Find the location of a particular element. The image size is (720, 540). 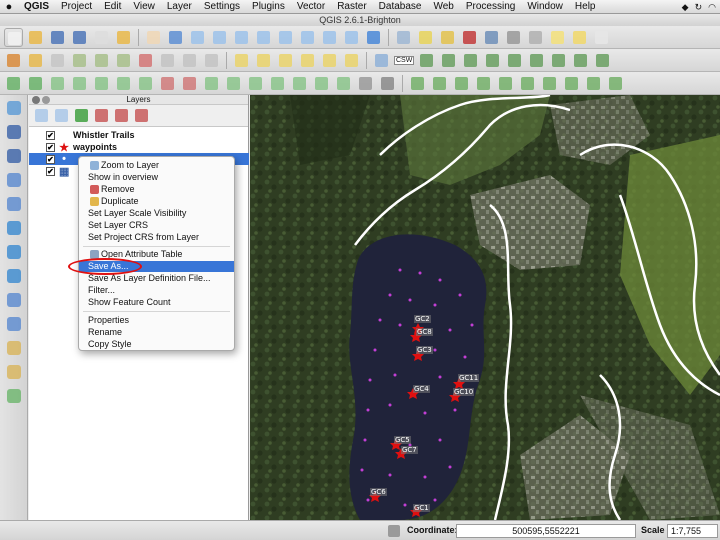

deselect-icon is located at coordinates (447, 37).